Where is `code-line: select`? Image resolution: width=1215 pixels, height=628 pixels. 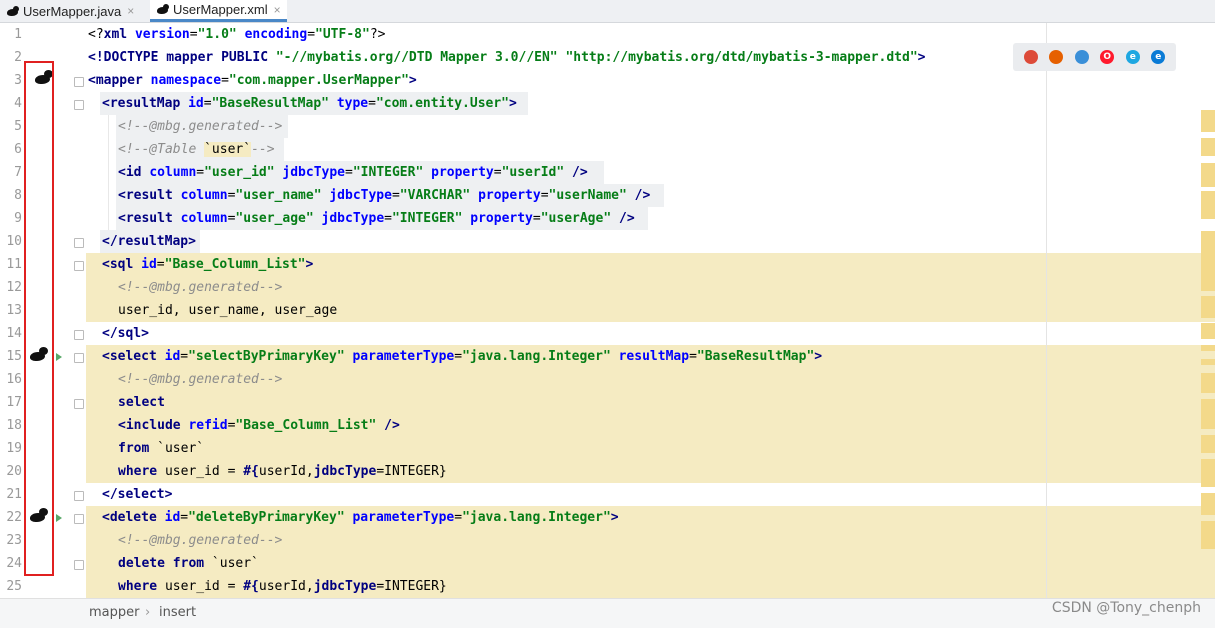
code-line: select is located at coordinates (141, 402).